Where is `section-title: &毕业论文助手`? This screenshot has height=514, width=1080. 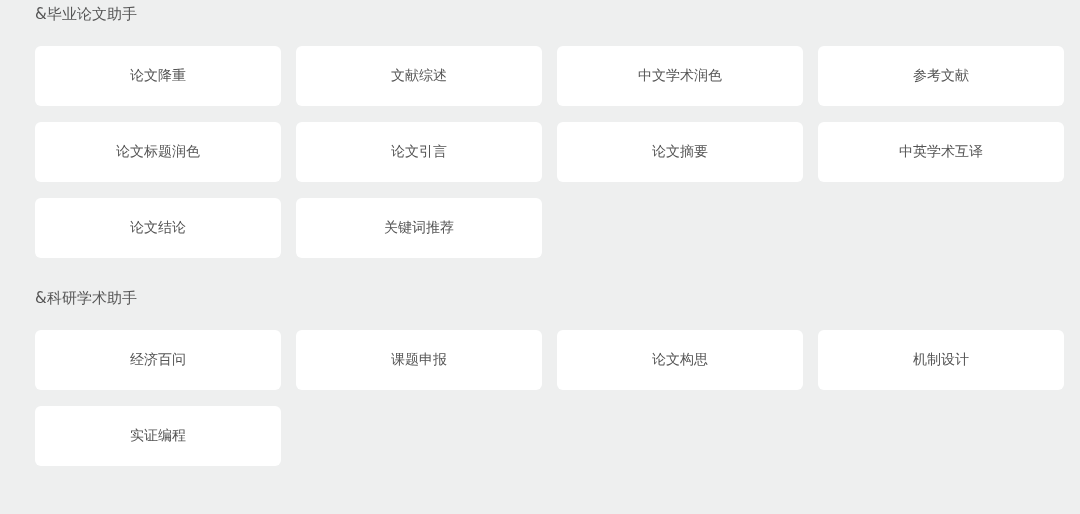 section-title: &毕业论文助手 is located at coordinates (86, 14).